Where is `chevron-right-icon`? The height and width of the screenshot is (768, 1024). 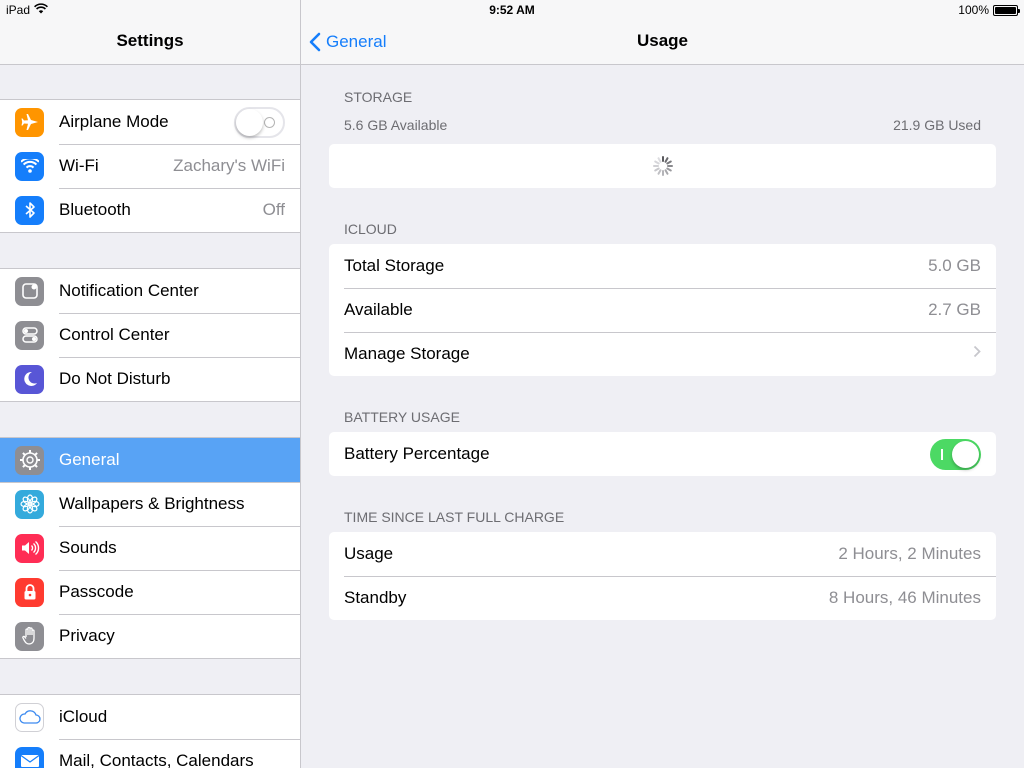
chevron-right-icon is located at coordinates (977, 354).